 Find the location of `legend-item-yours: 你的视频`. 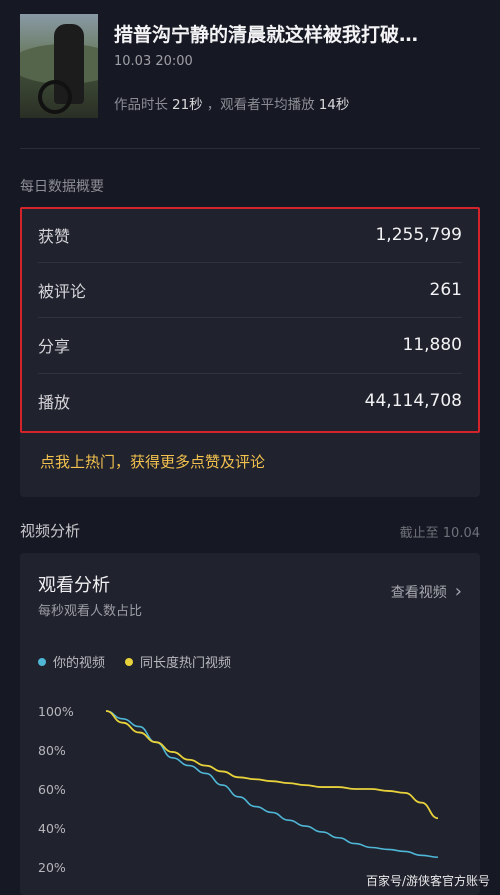

legend-item-yours: 你的视频 is located at coordinates (71, 661).